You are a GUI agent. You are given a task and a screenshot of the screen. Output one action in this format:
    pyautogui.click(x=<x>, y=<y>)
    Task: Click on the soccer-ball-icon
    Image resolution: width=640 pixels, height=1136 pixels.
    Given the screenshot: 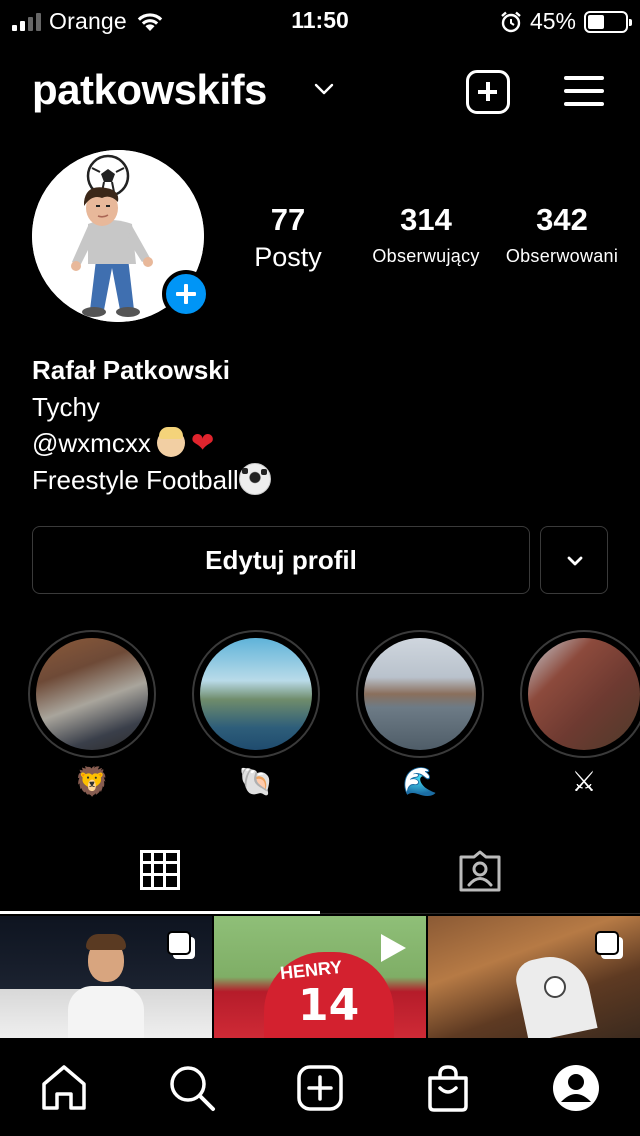 What is the action you would take?
    pyautogui.click(x=254, y=478)
    